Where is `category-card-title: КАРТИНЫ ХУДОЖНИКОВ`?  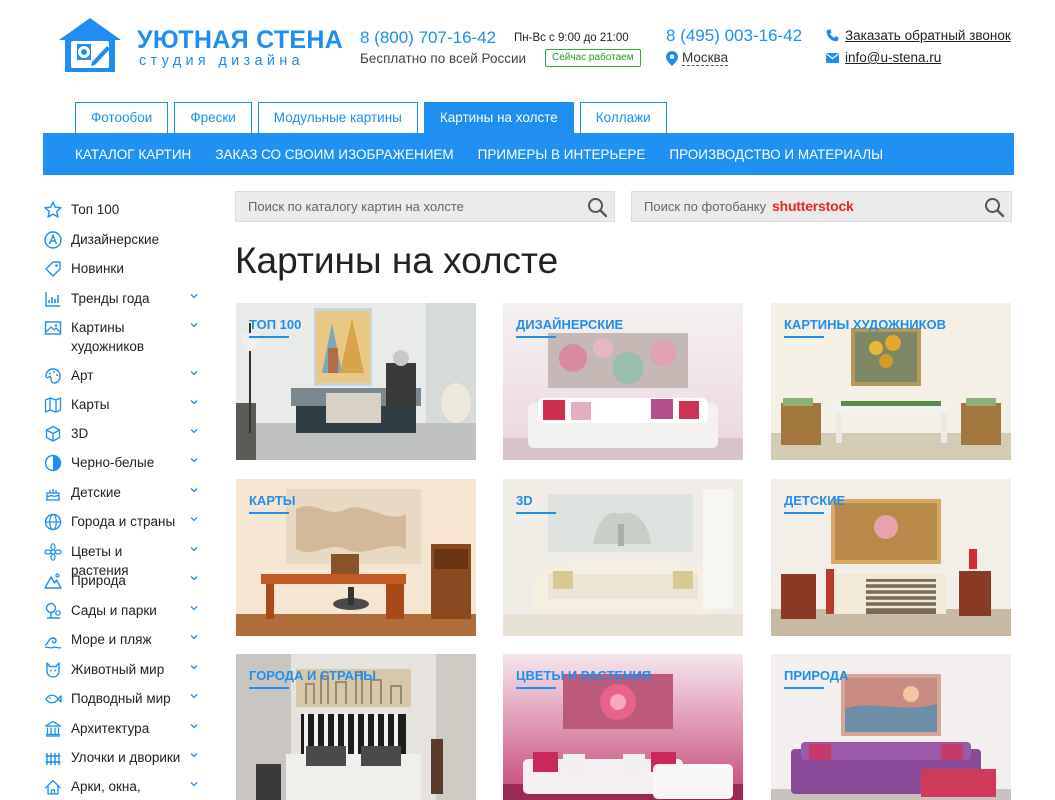 category-card-title: КАРТИНЫ ХУДОЖНИКОВ is located at coordinates (865, 327).